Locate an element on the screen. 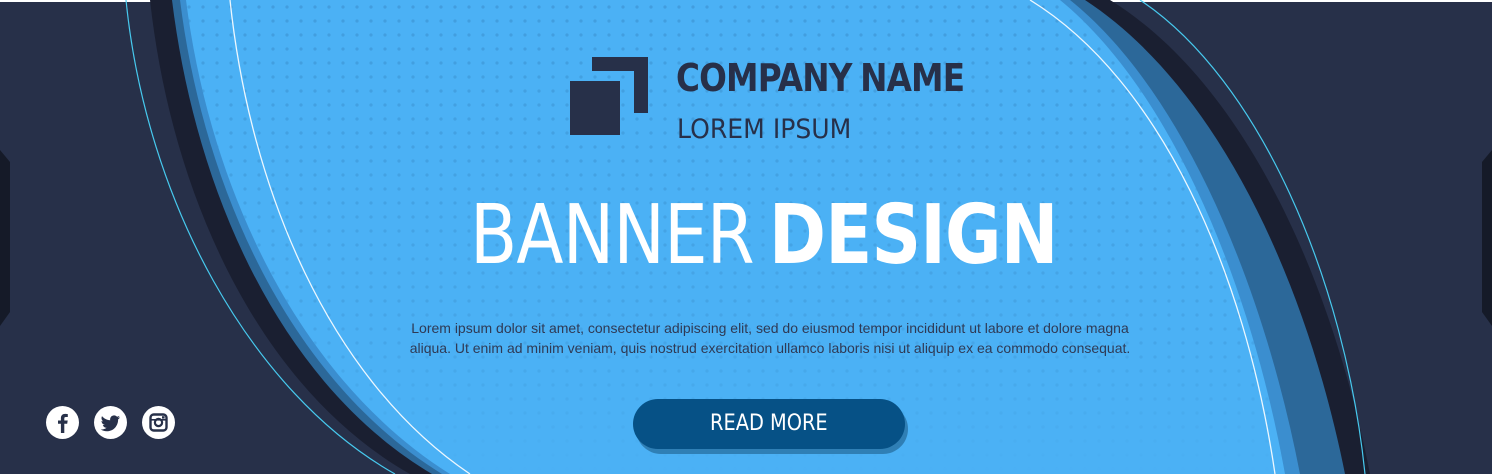  company-name: COMPANY NAME is located at coordinates (820, 78).